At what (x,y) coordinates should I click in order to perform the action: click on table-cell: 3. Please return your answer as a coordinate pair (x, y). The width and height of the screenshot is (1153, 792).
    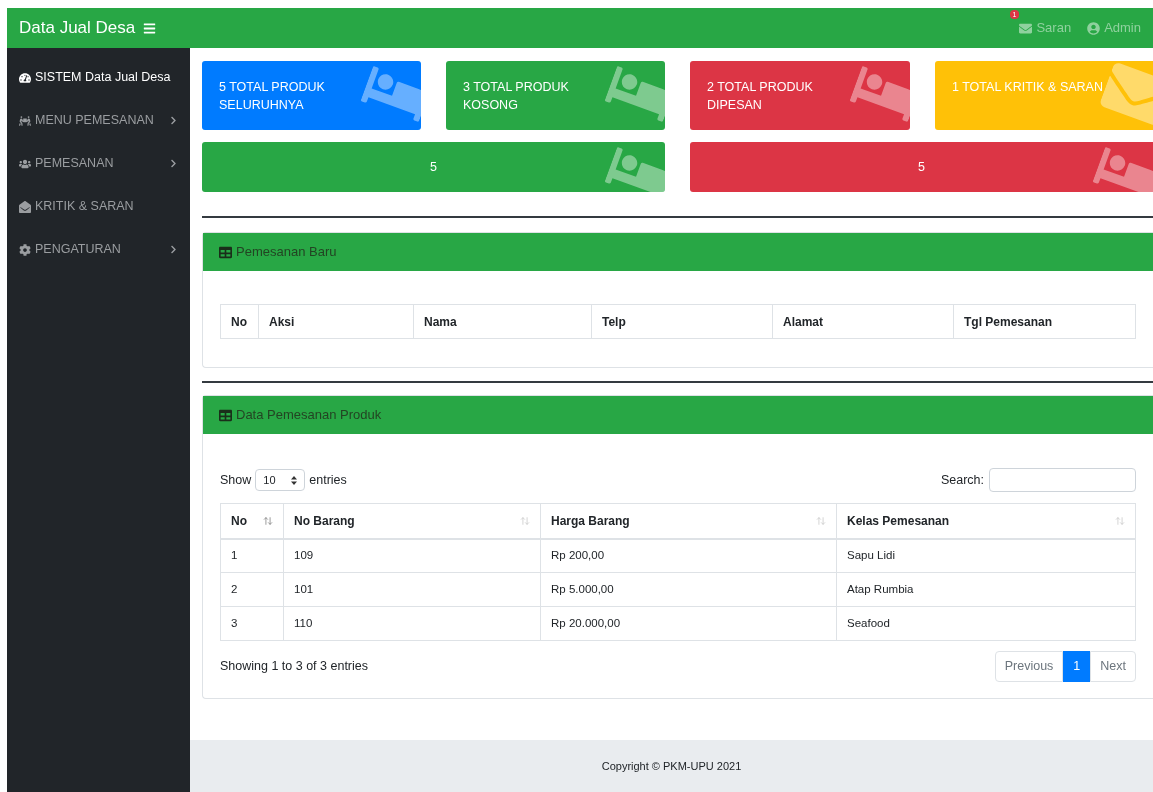
    Looking at the image, I should click on (252, 623).